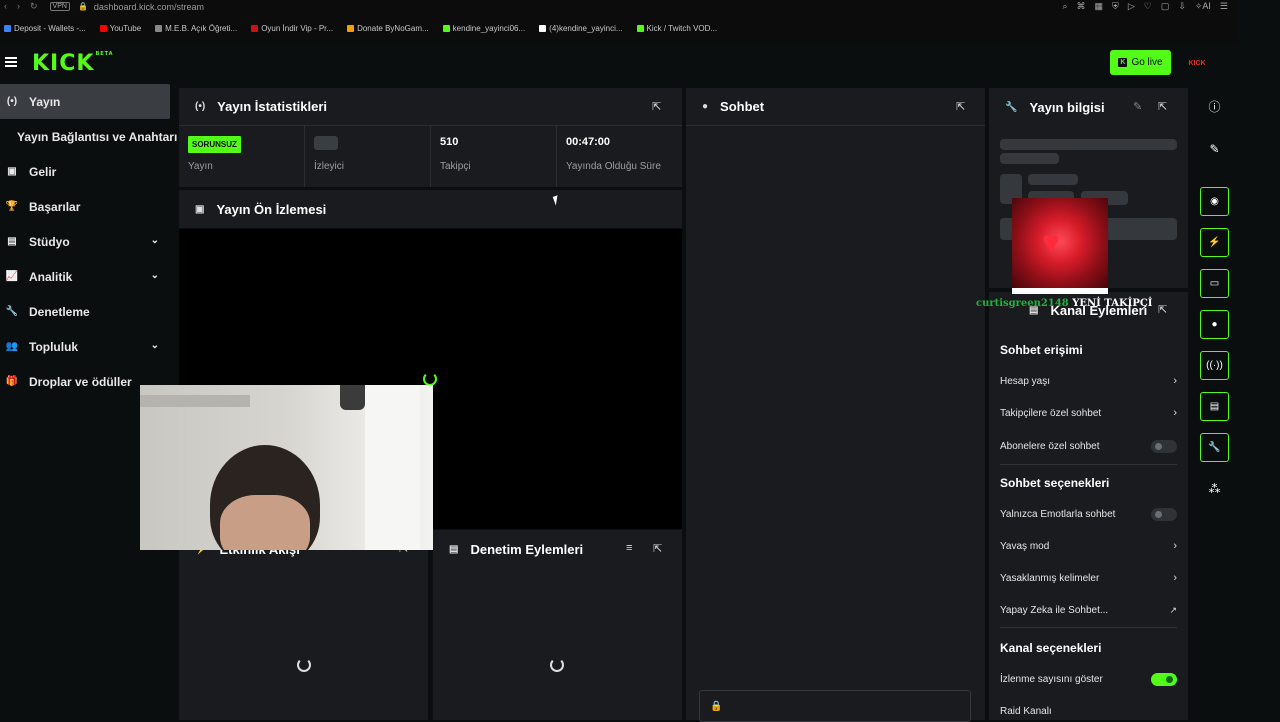  I want to click on wrench-icon: 🔧, so click(1214, 447).